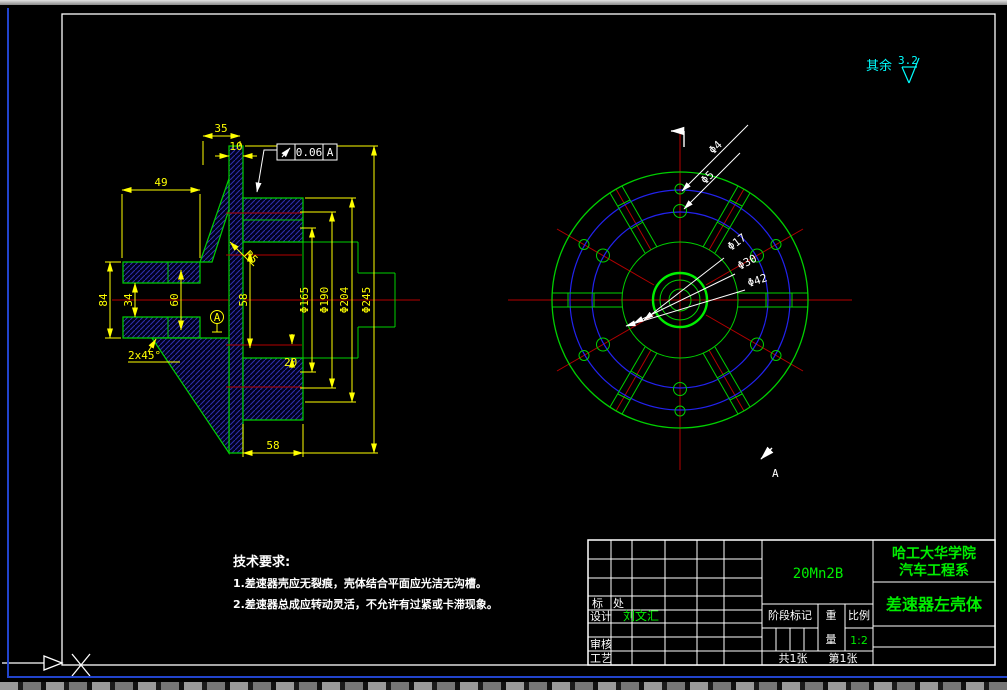 The image size is (1007, 690). What do you see at coordinates (757, 280) in the screenshot?
I see `dim-phi42: Φ42` at bounding box center [757, 280].